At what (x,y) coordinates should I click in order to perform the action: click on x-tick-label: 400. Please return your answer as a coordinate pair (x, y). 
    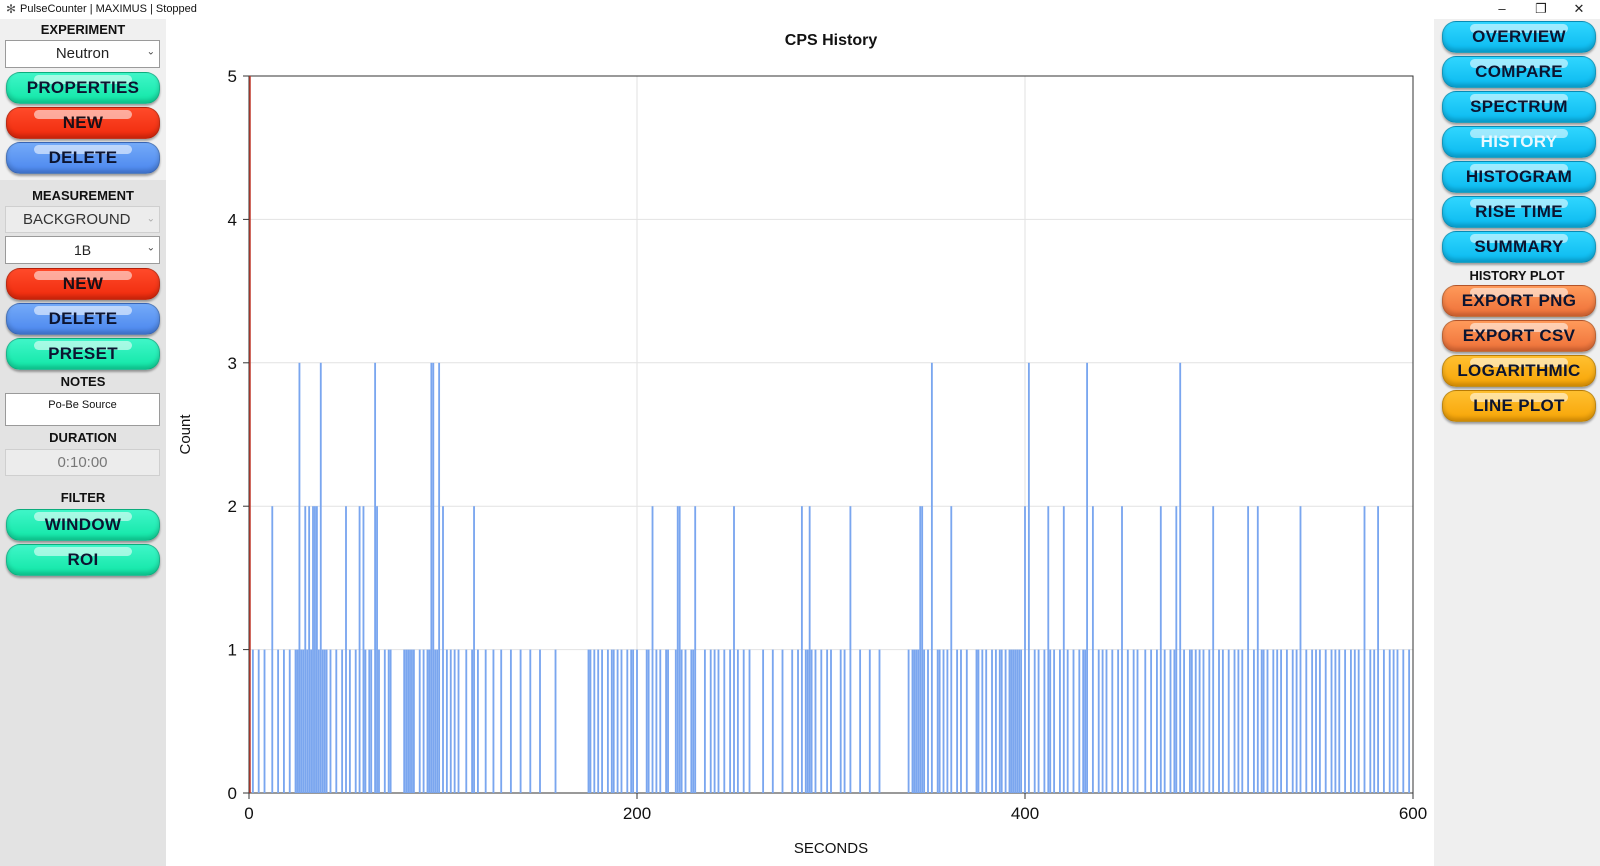
    Looking at the image, I should click on (1025, 813).